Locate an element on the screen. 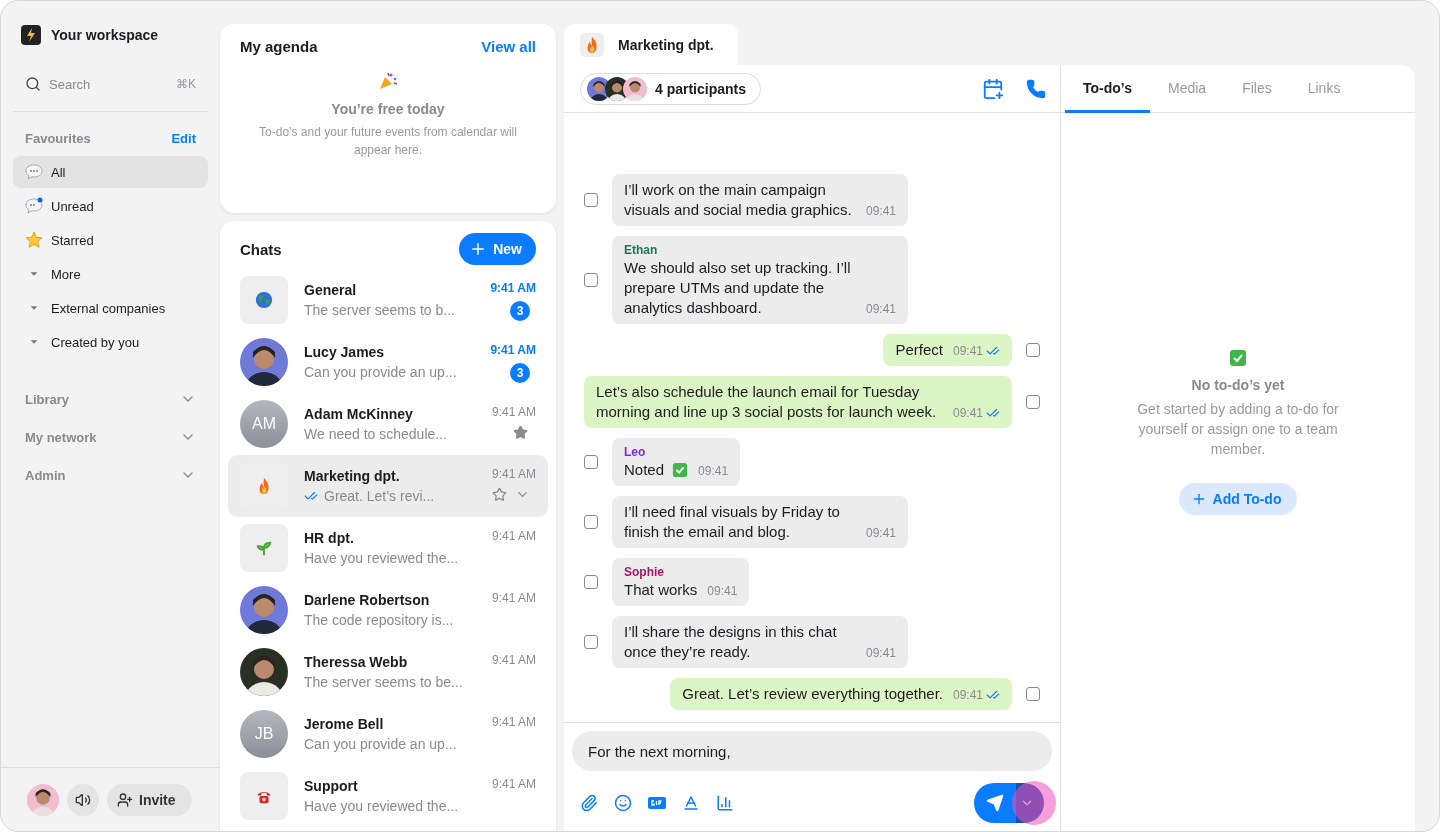  new-chat-button: New is located at coordinates (497, 249).